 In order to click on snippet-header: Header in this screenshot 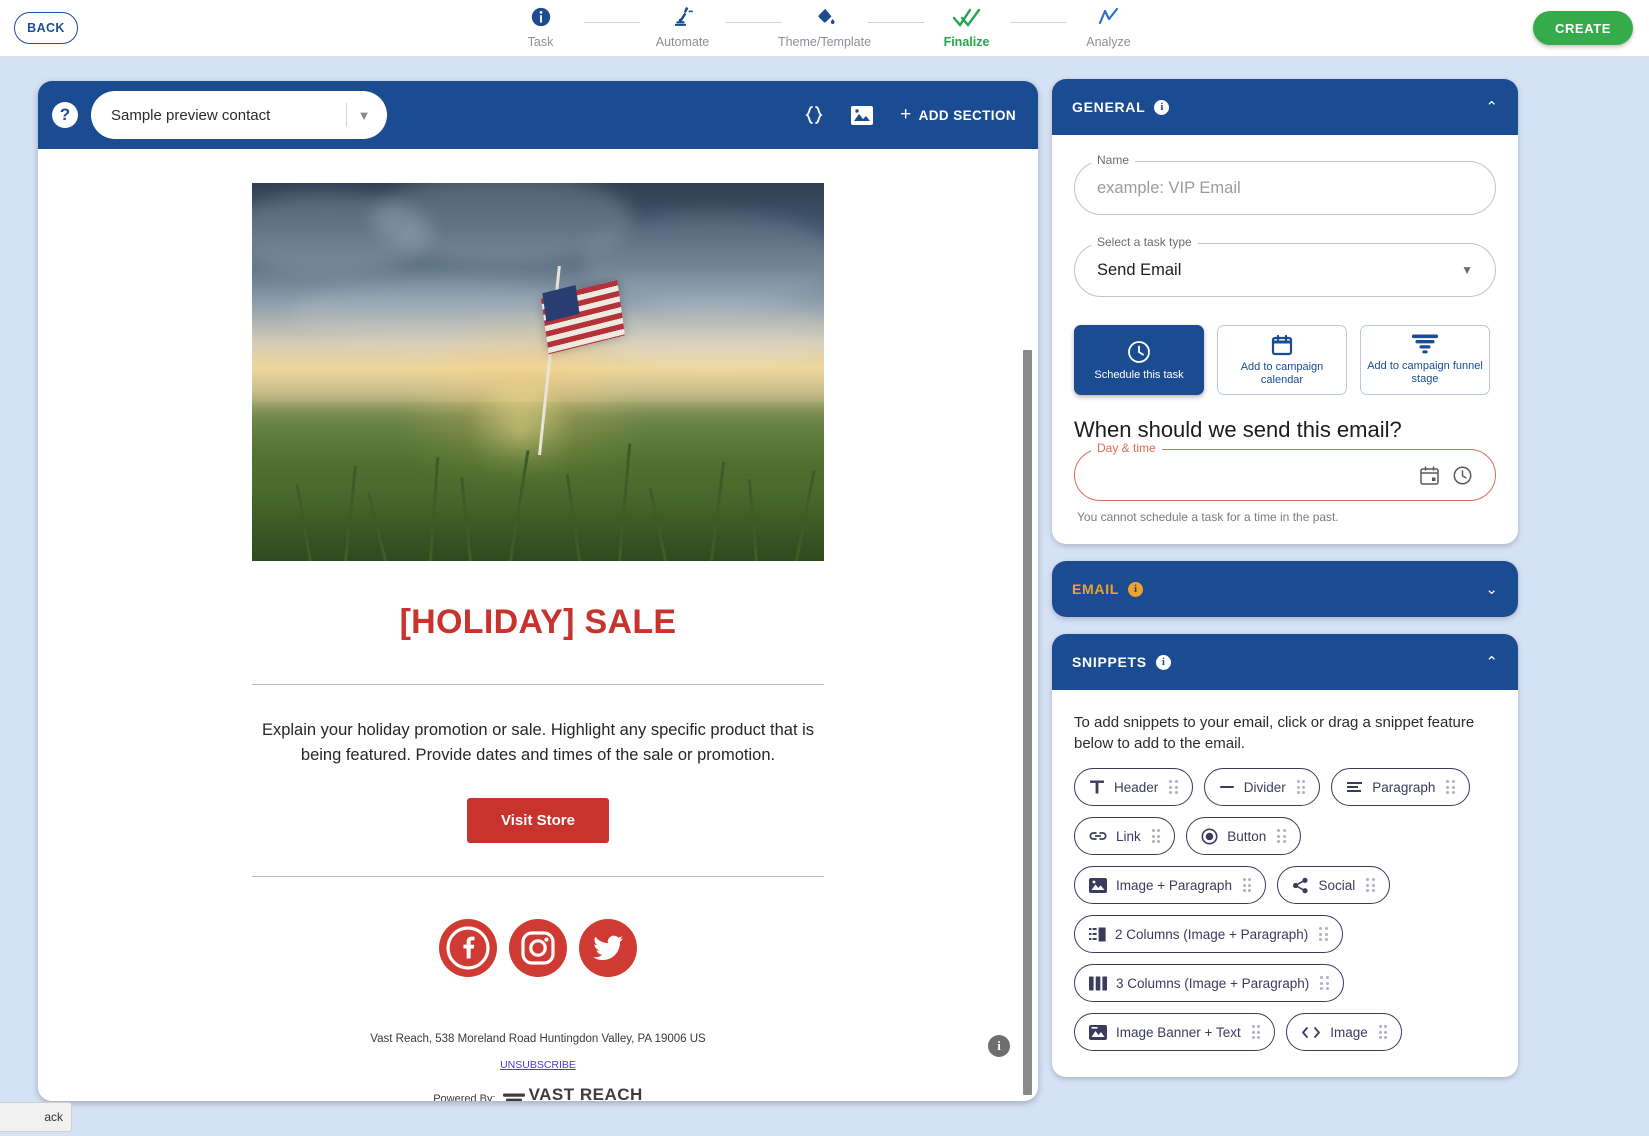, I will do `click(1133, 787)`.